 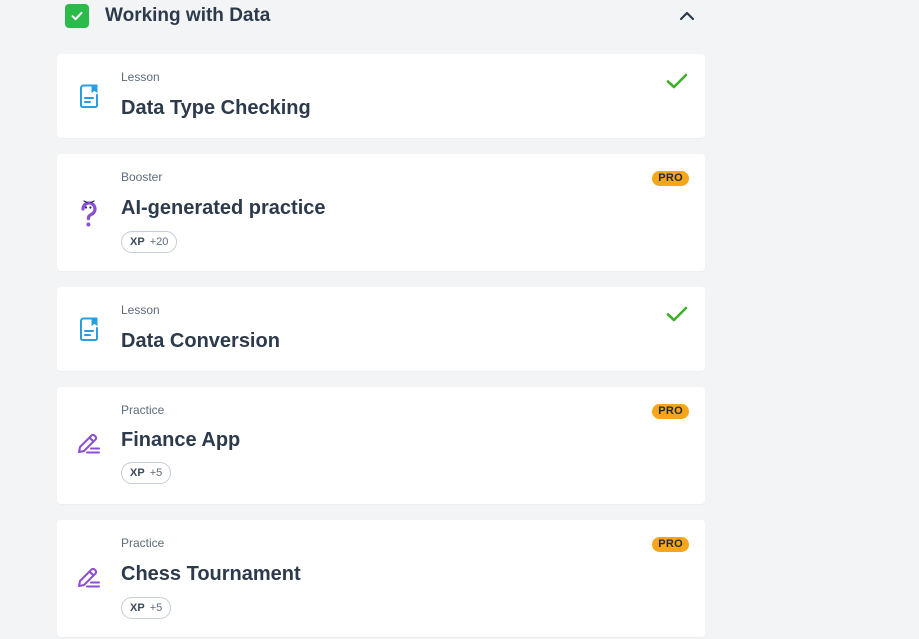 I want to click on section-complete-checkbox, so click(x=77, y=16).